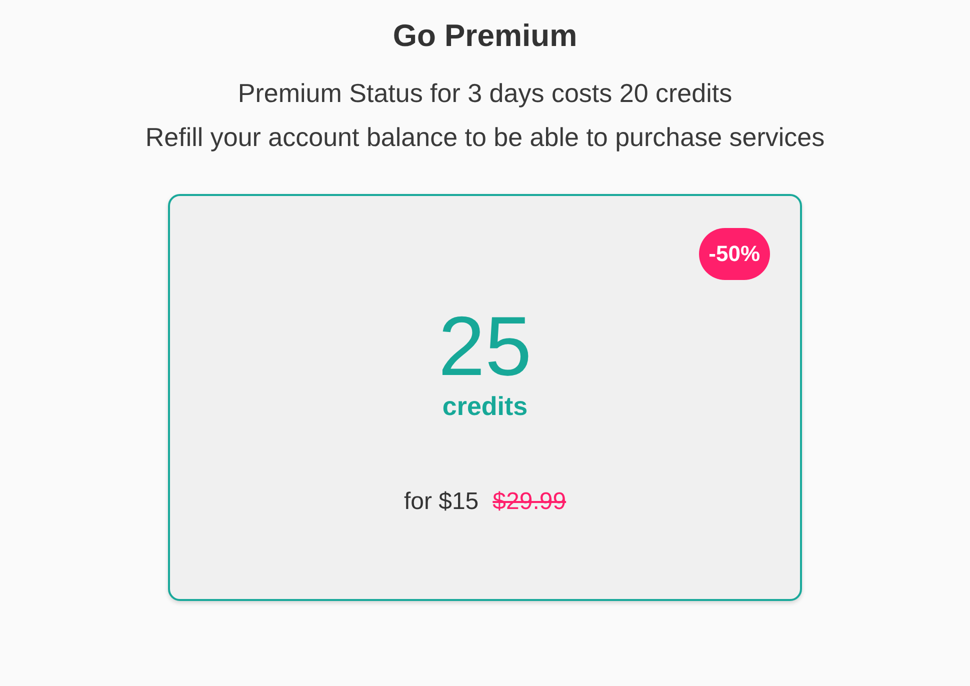 The height and width of the screenshot is (686, 970). What do you see at coordinates (485, 93) in the screenshot?
I see `subtitle-text: Premium Status for 3 days costs 20 credits` at bounding box center [485, 93].